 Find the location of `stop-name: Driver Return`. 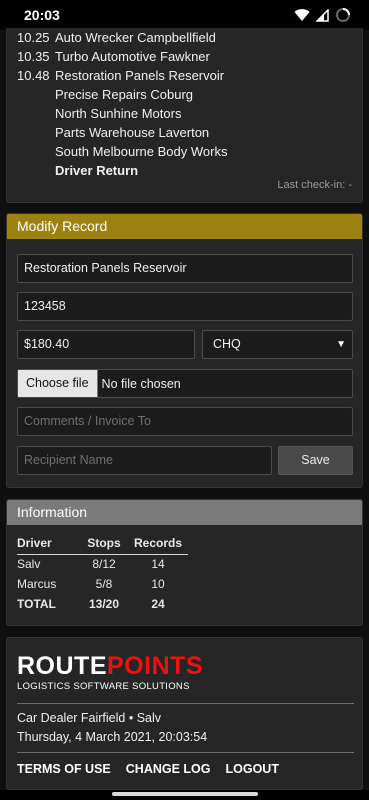

stop-name: Driver Return is located at coordinates (97, 170).